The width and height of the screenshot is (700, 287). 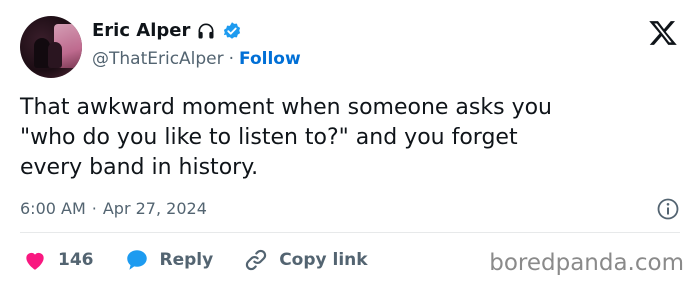 I want to click on heart-icon, so click(x=35, y=261).